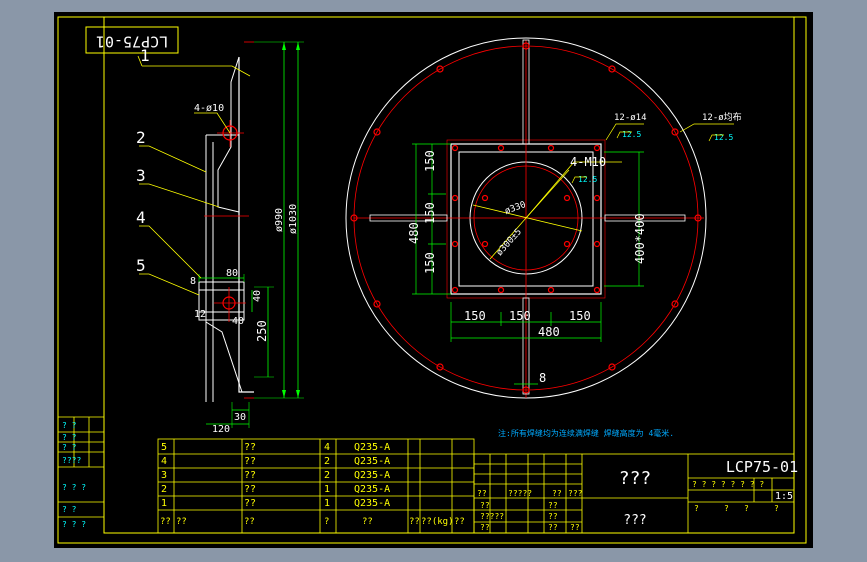 Image resolution: width=867 pixels, height=562 pixels. What do you see at coordinates (726, 508) in the screenshot?
I see `tb-small-b: ?` at bounding box center [726, 508].